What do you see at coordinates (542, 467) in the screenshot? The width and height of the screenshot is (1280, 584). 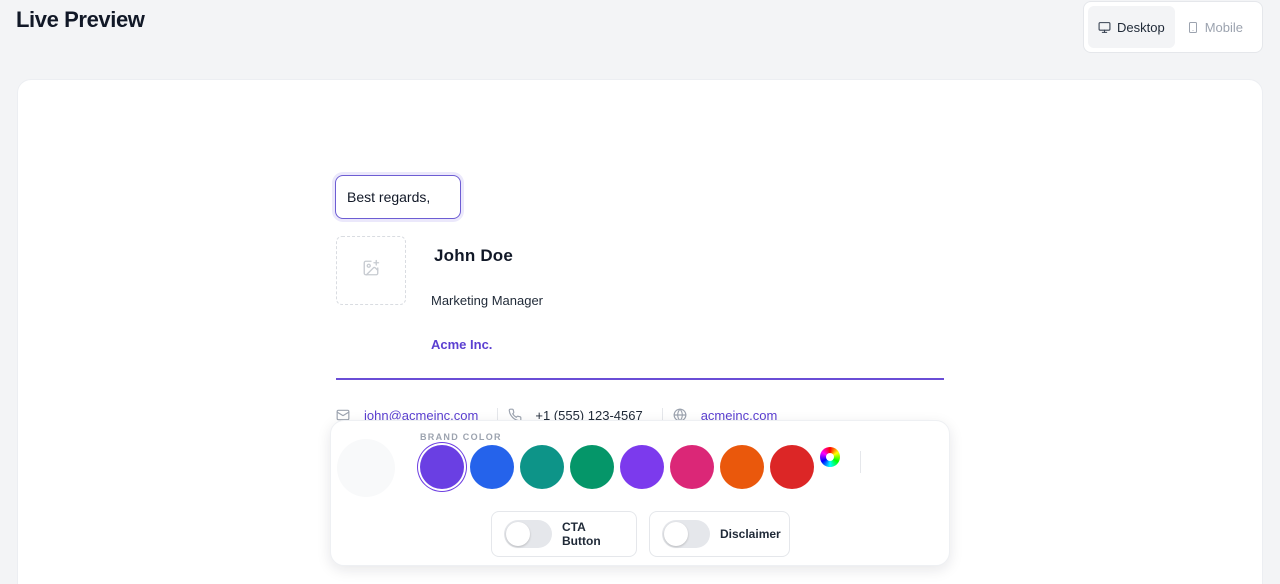 I see `color-swatch-teal` at bounding box center [542, 467].